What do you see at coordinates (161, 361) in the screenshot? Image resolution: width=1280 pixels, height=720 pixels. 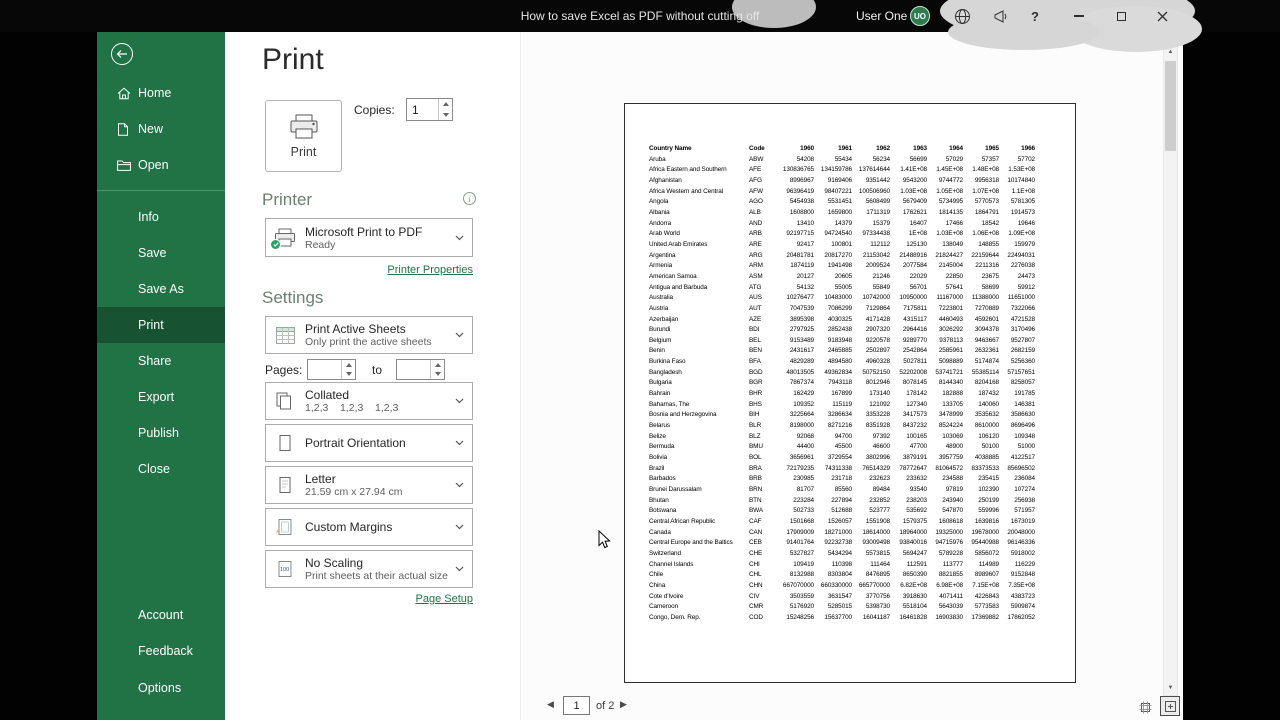 I see `sidebar-item-share: Share` at bounding box center [161, 361].